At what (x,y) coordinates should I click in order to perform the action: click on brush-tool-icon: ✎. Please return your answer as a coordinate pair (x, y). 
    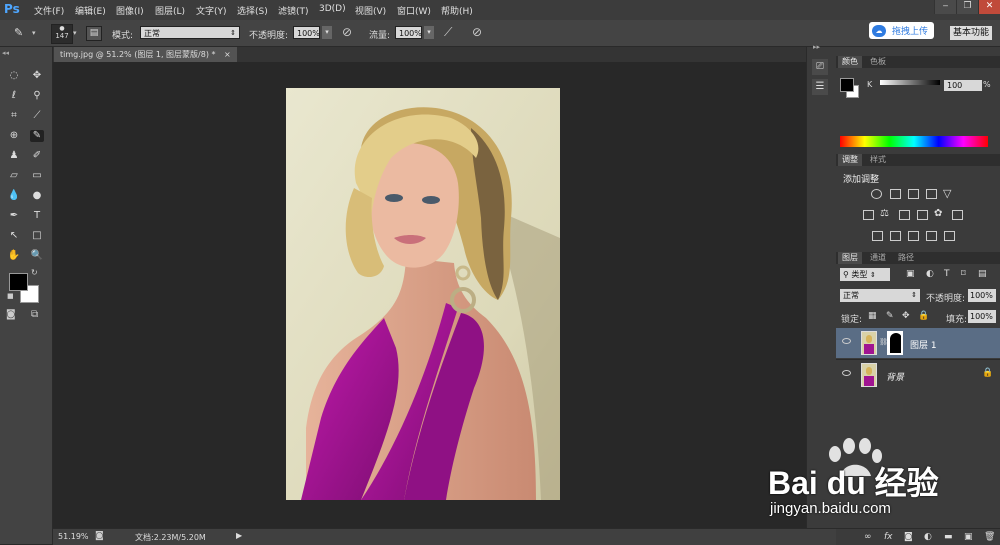
    Looking at the image, I should click on (21, 33).